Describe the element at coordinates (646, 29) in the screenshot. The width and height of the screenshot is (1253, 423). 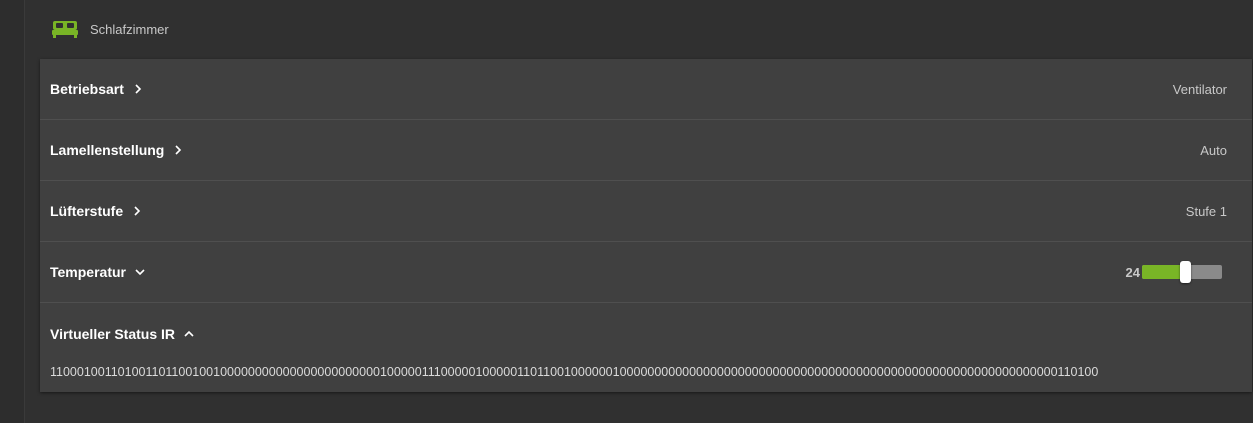
I see `group-header: Schlafzimmer` at that location.